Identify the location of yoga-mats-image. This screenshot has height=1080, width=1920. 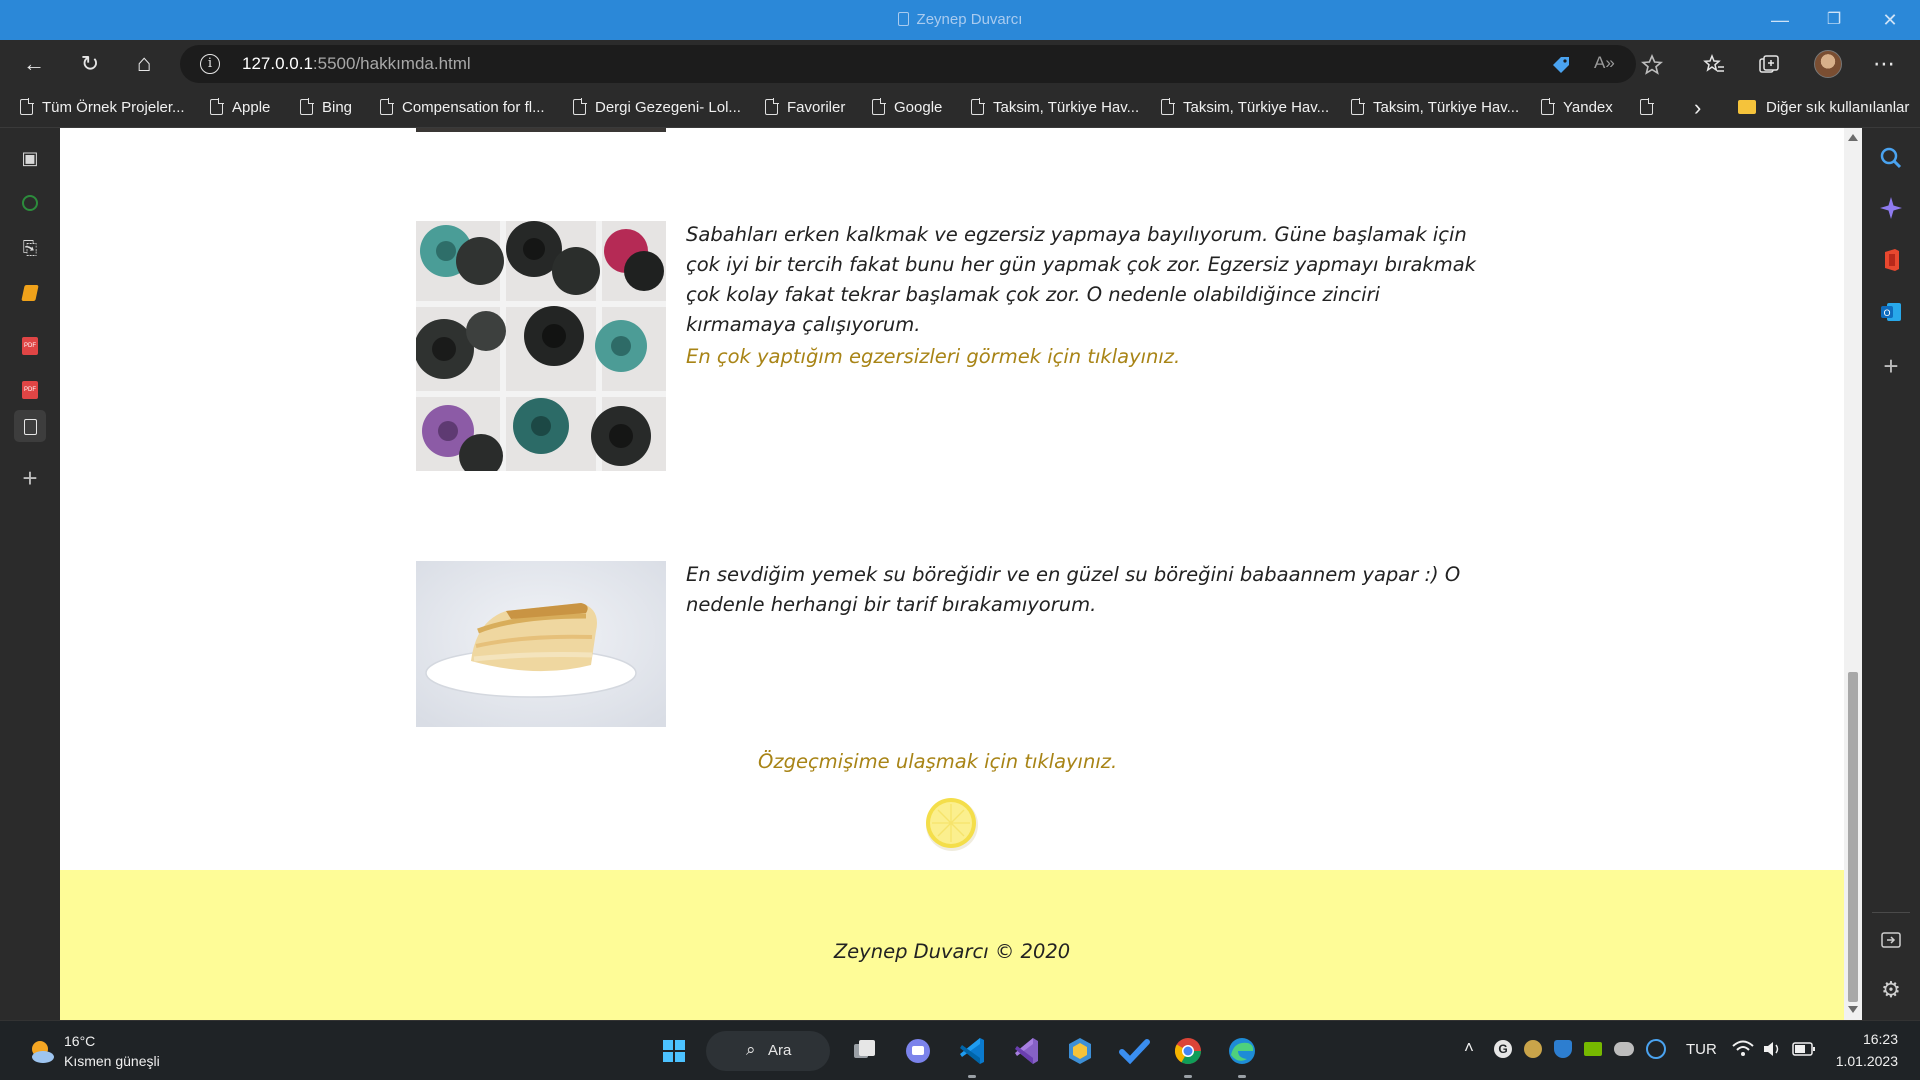
(541, 346).